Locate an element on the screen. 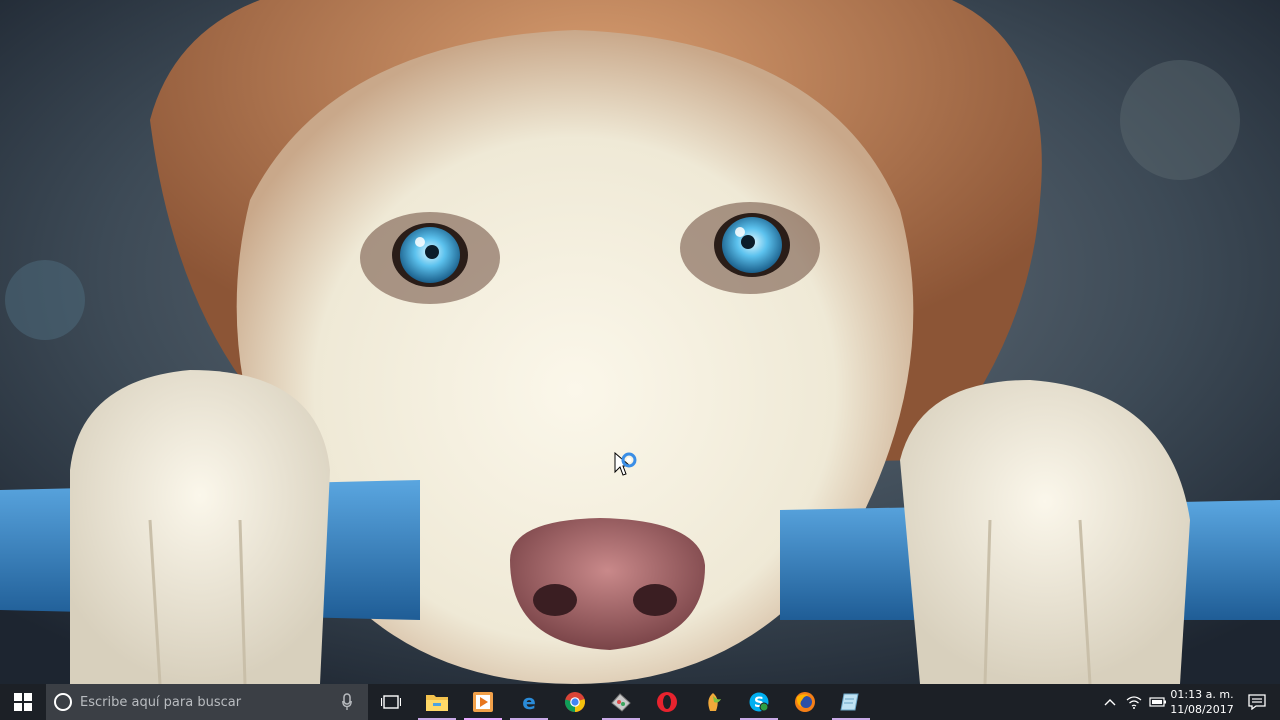 This screenshot has height=720, width=1280. svg-text: e is located at coordinates (529, 702).